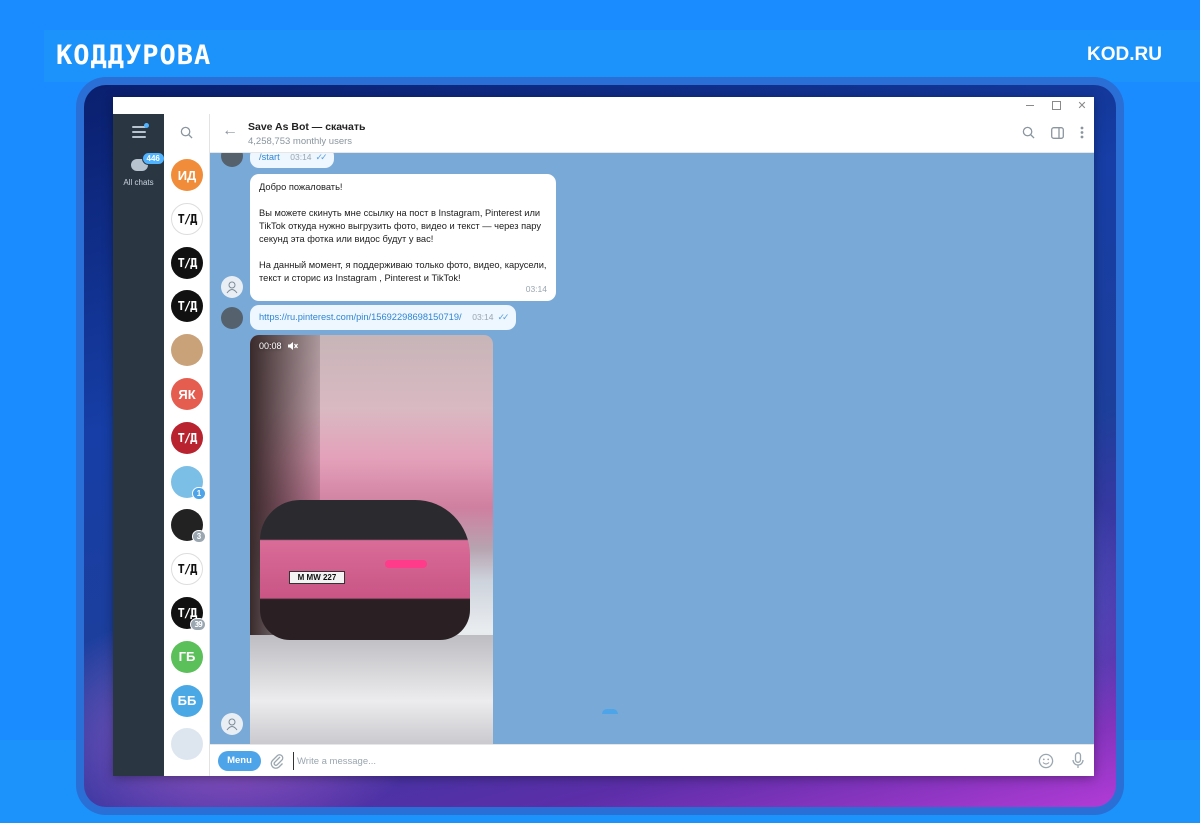  What do you see at coordinates (269, 157) in the screenshot?
I see `message-text: /start` at bounding box center [269, 157].